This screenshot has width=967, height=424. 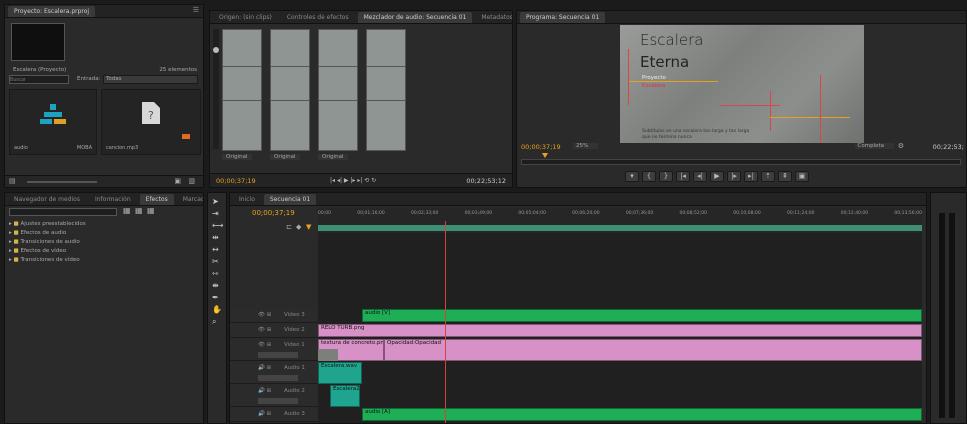 What do you see at coordinates (298, 227) in the screenshot?
I see `add-marker-icon: ◆` at bounding box center [298, 227].